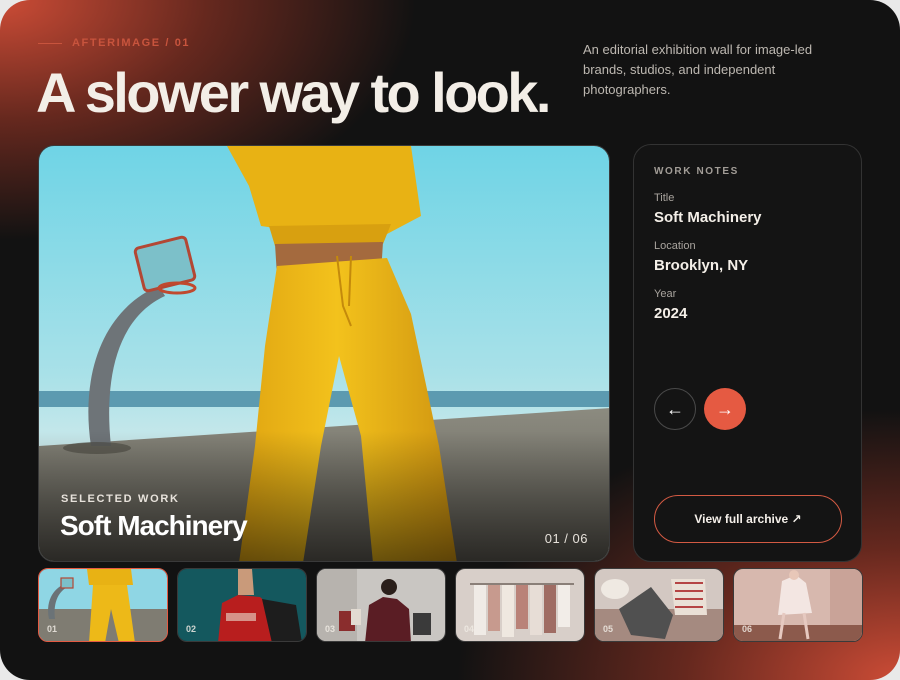 The height and width of the screenshot is (680, 900). I want to click on thumbnail-number: 05, so click(608, 629).